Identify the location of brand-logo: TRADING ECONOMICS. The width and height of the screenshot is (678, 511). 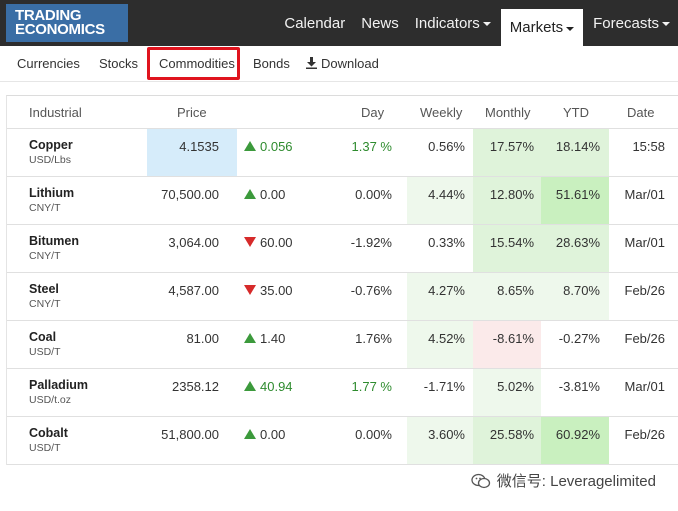
(67, 23).